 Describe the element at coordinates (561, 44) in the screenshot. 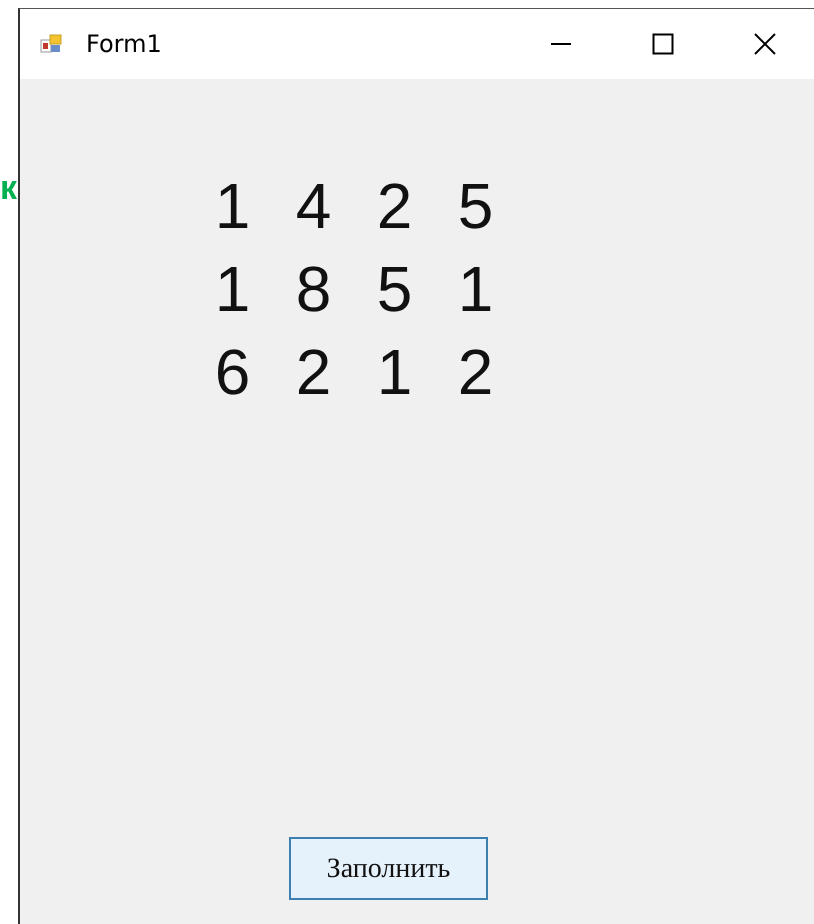

I see `minimize-icon` at that location.